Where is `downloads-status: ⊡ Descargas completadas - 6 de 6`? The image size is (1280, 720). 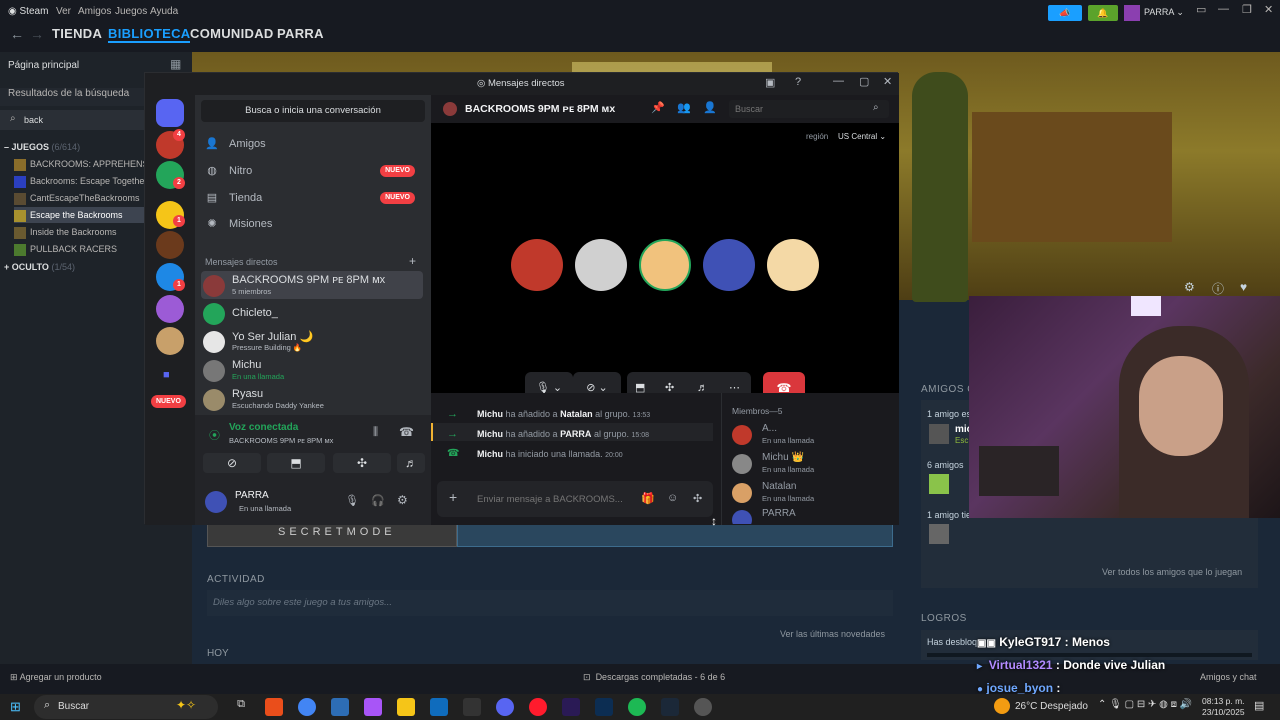 downloads-status: ⊡ Descargas completadas - 6 de 6 is located at coordinates (654, 677).